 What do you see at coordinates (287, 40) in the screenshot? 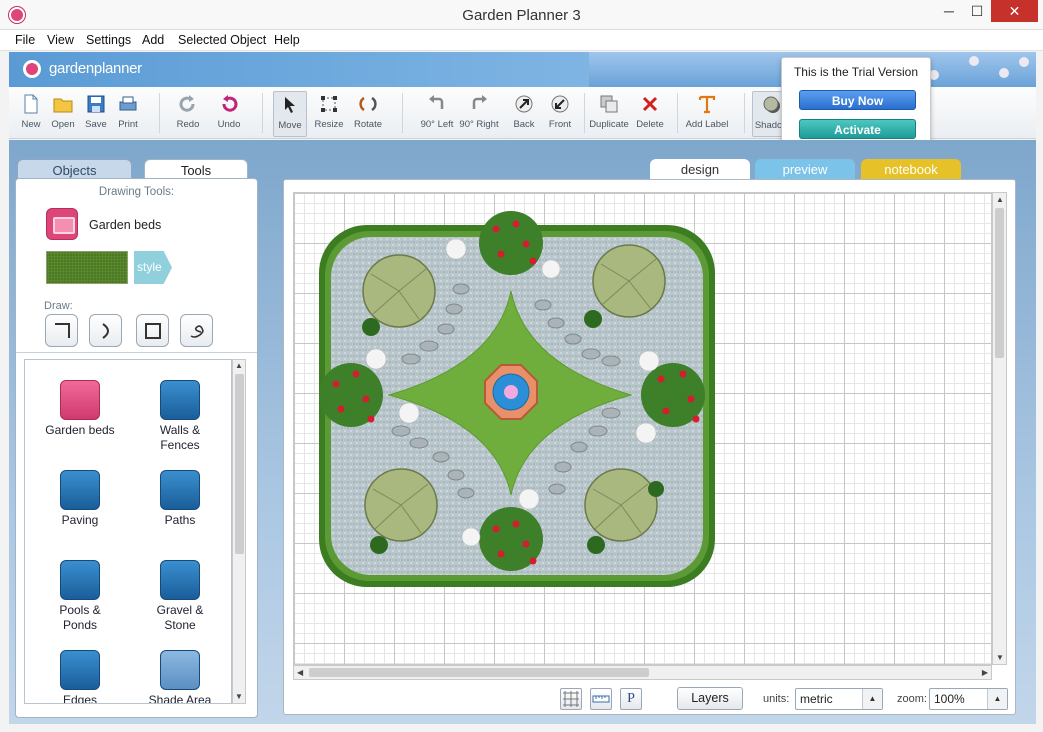
I see `menu-help: Help` at bounding box center [287, 40].